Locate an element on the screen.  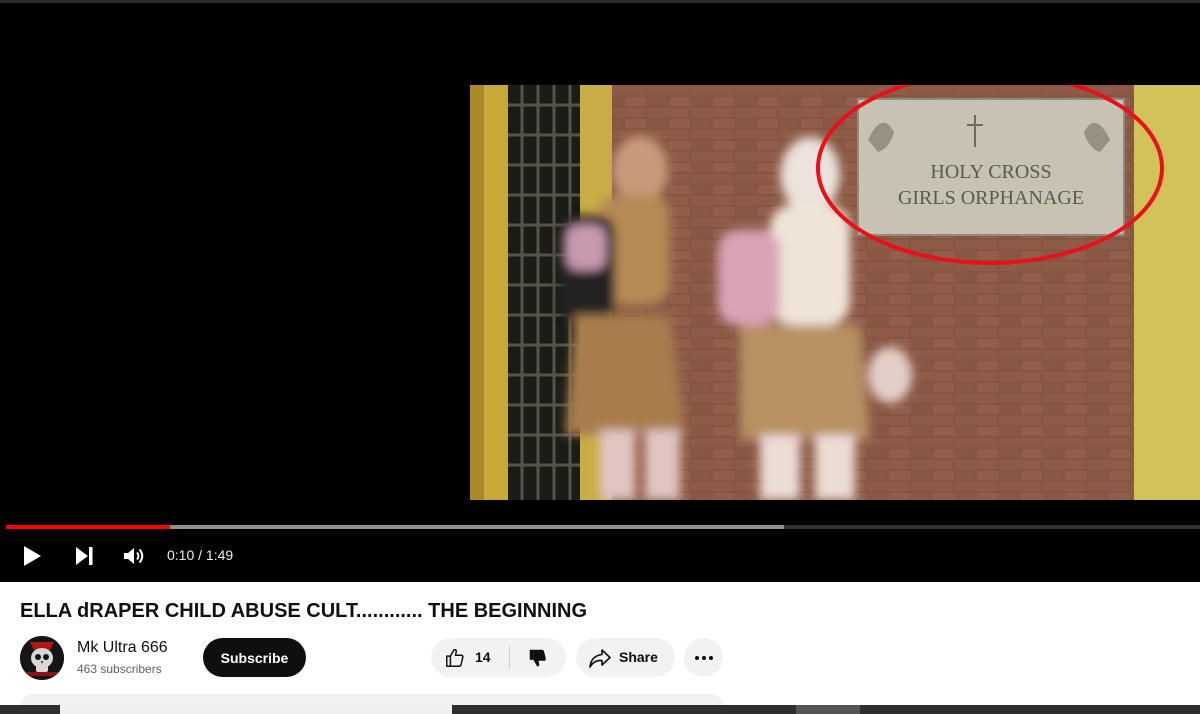
volume-button is located at coordinates (134, 556).